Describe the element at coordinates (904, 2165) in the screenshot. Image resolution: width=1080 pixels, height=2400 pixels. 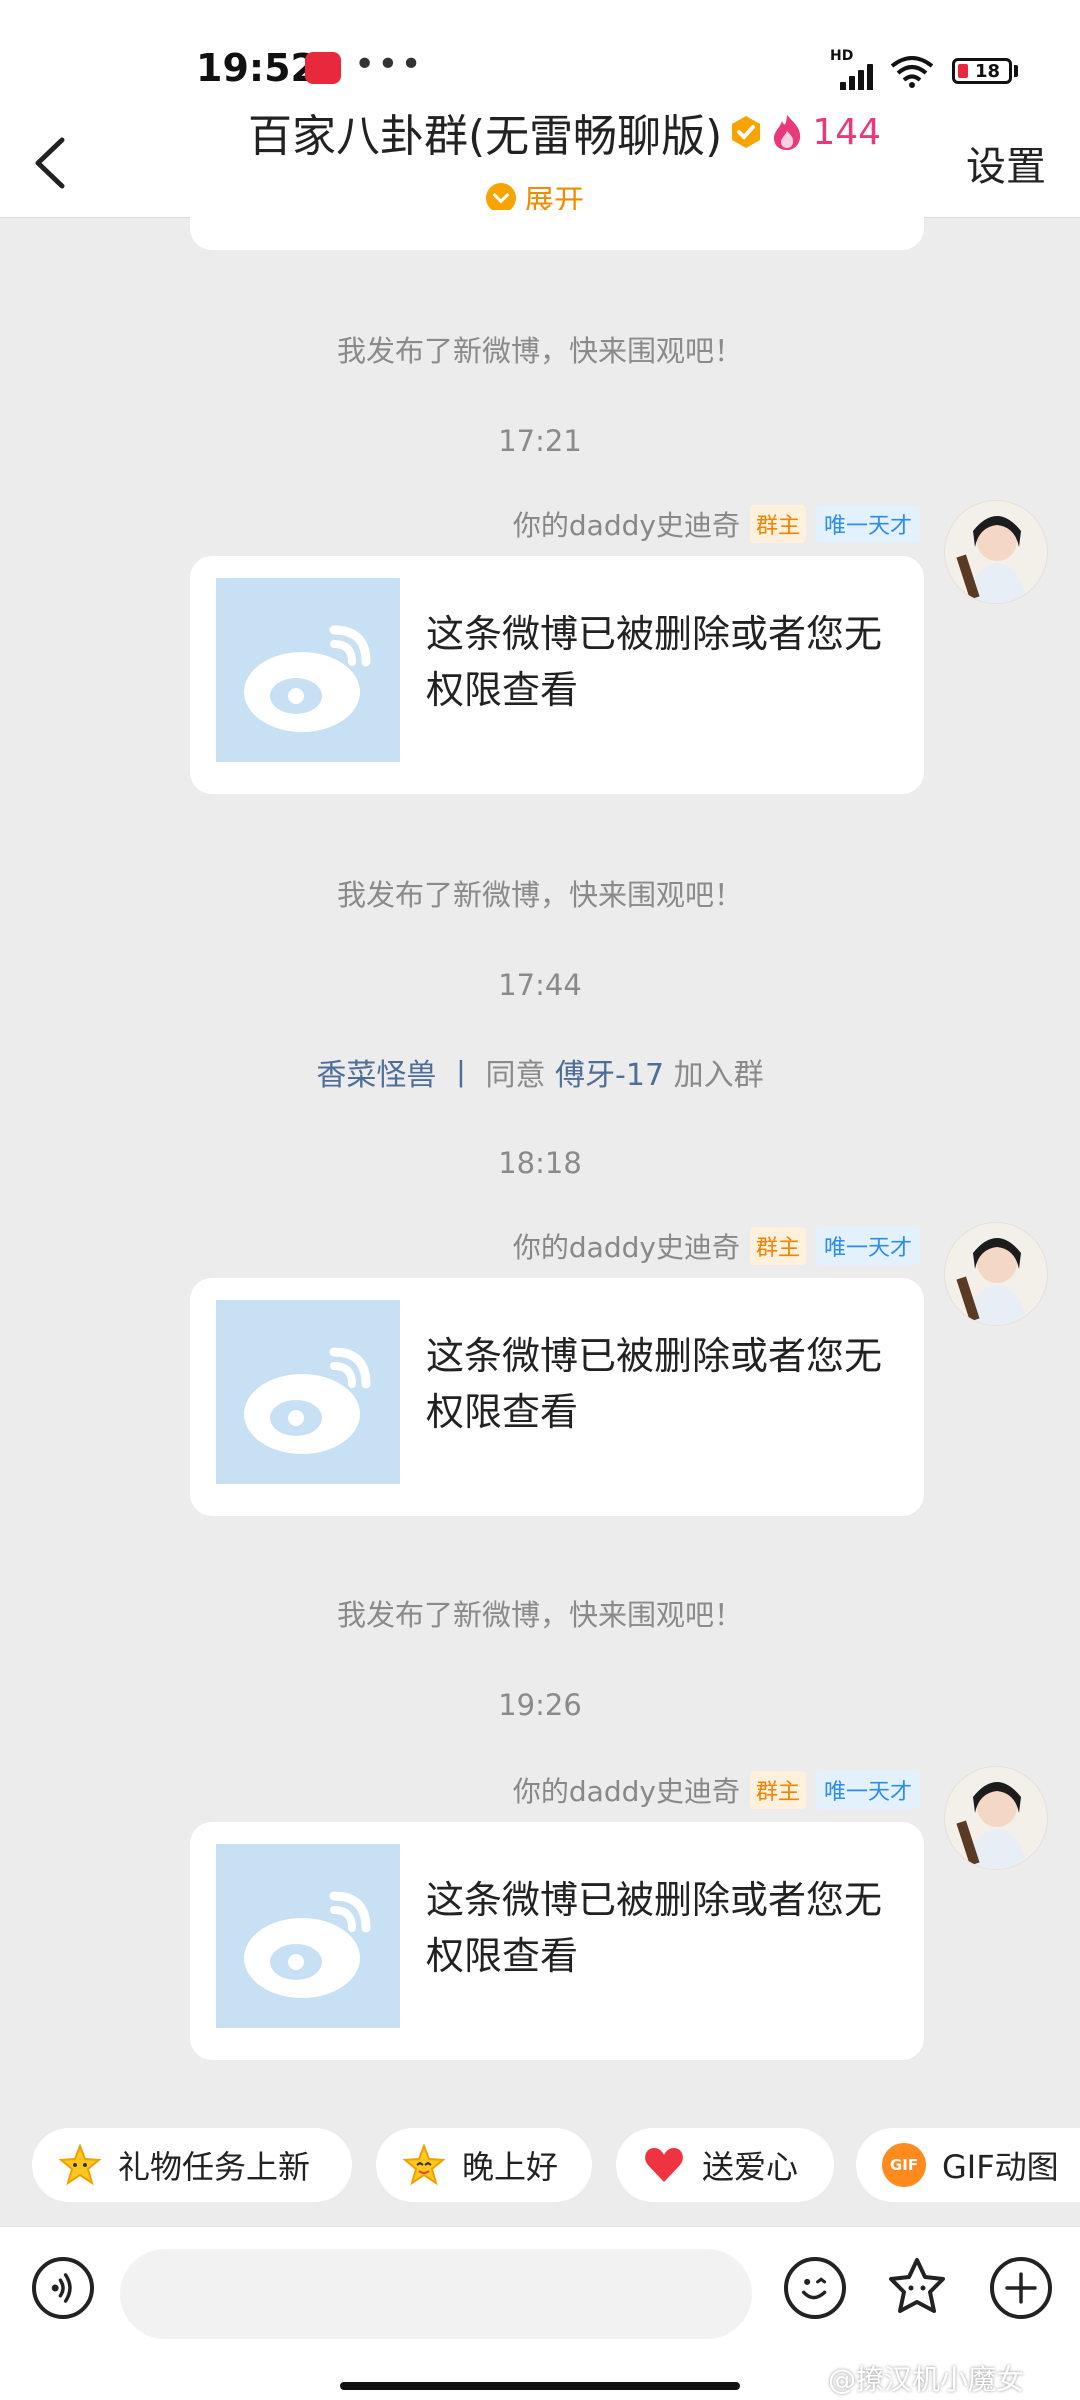
I see `gif-icon: GIF` at that location.